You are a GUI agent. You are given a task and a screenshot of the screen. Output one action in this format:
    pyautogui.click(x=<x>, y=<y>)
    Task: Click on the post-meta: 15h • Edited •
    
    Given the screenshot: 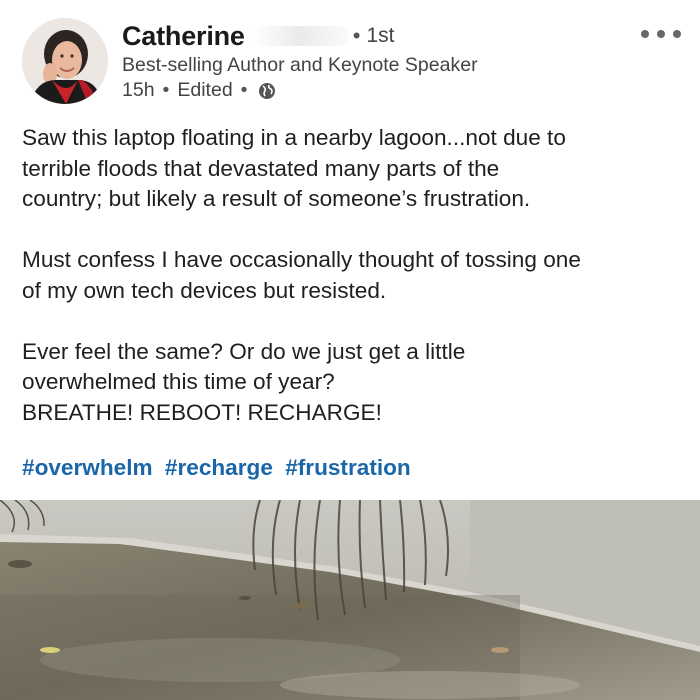 What is the action you would take?
    pyautogui.click(x=199, y=90)
    